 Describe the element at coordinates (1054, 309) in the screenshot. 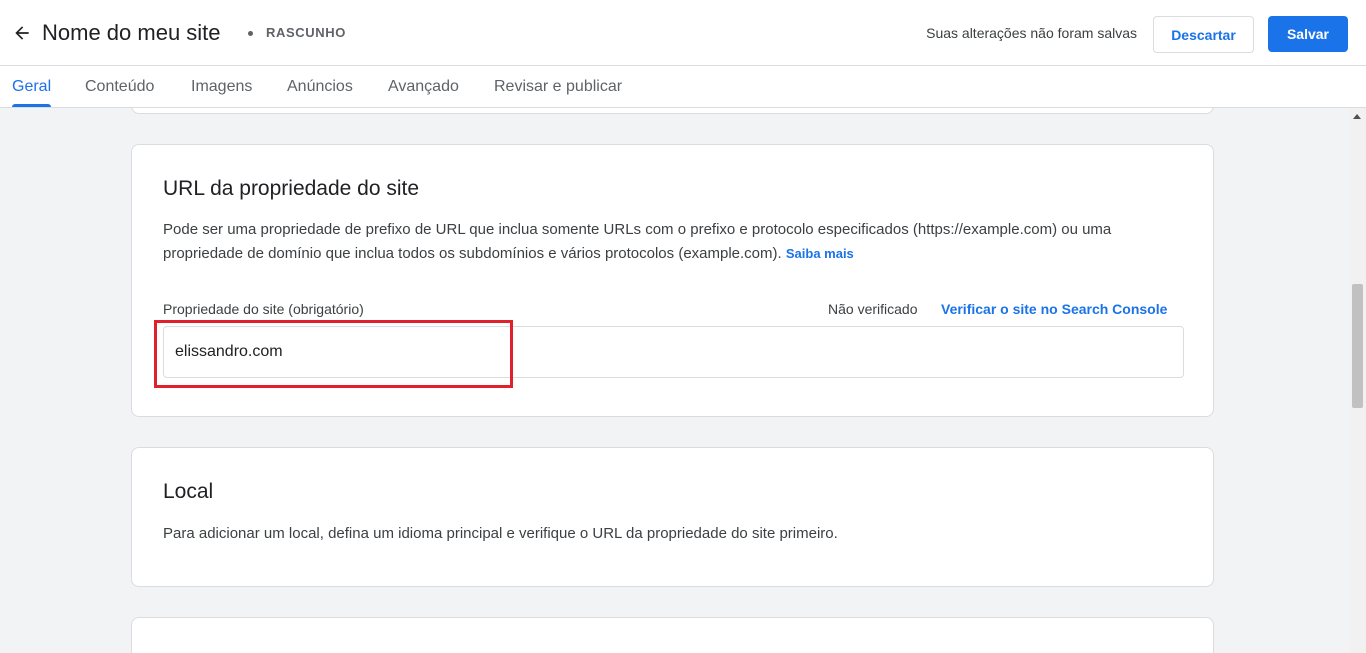

I see `verify-search-console-link: Verificar o site no Search Console` at that location.